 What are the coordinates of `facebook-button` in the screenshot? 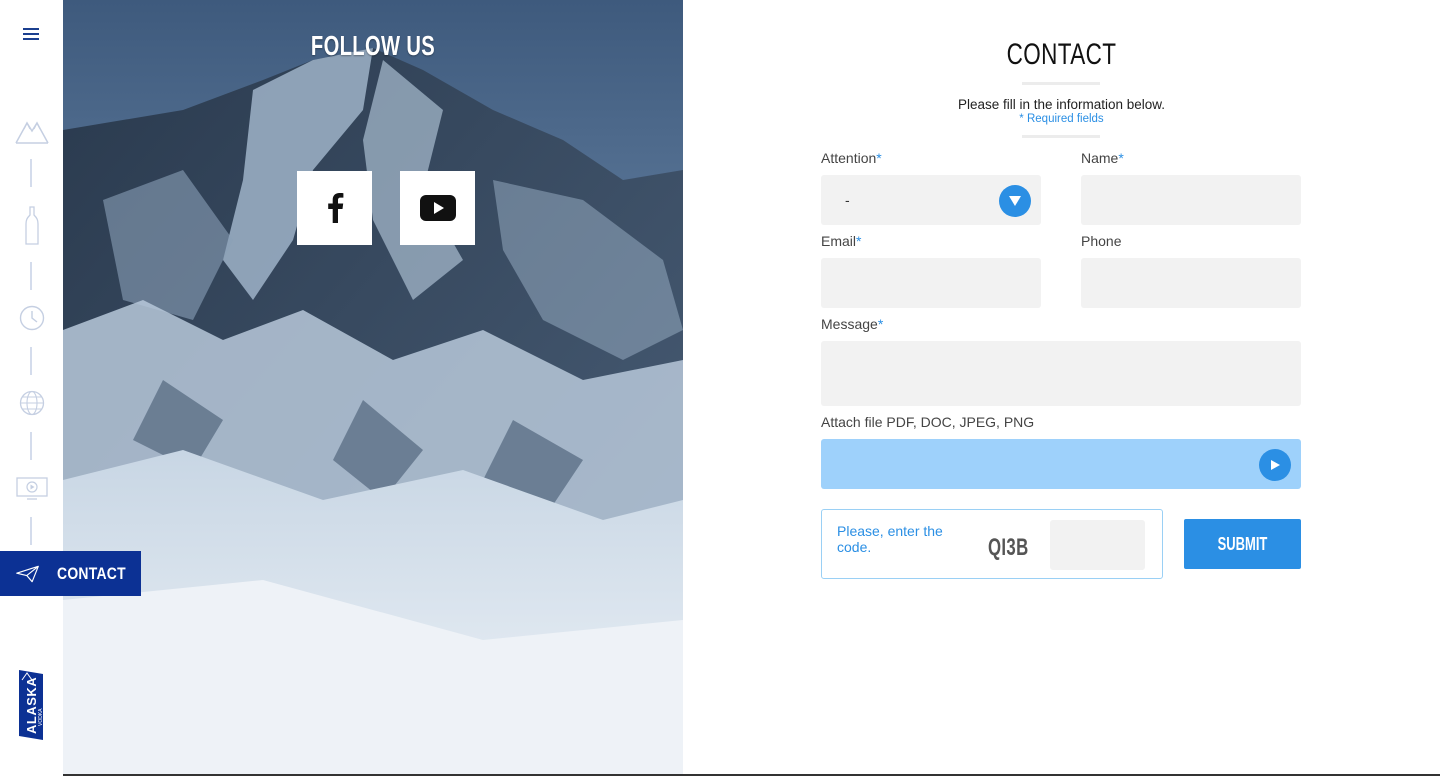 It's located at (334, 208).